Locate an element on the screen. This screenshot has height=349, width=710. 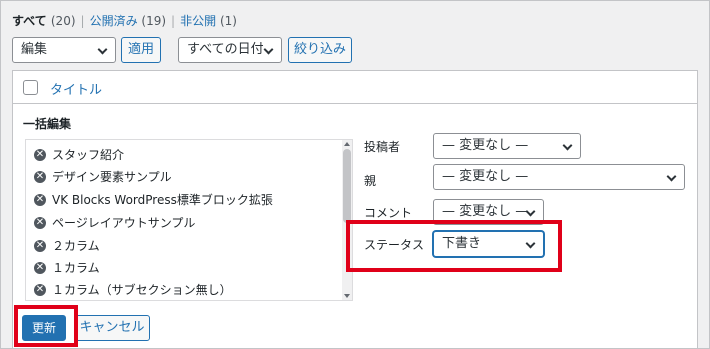
scroll-down-arrow-icon is located at coordinates (347, 296).